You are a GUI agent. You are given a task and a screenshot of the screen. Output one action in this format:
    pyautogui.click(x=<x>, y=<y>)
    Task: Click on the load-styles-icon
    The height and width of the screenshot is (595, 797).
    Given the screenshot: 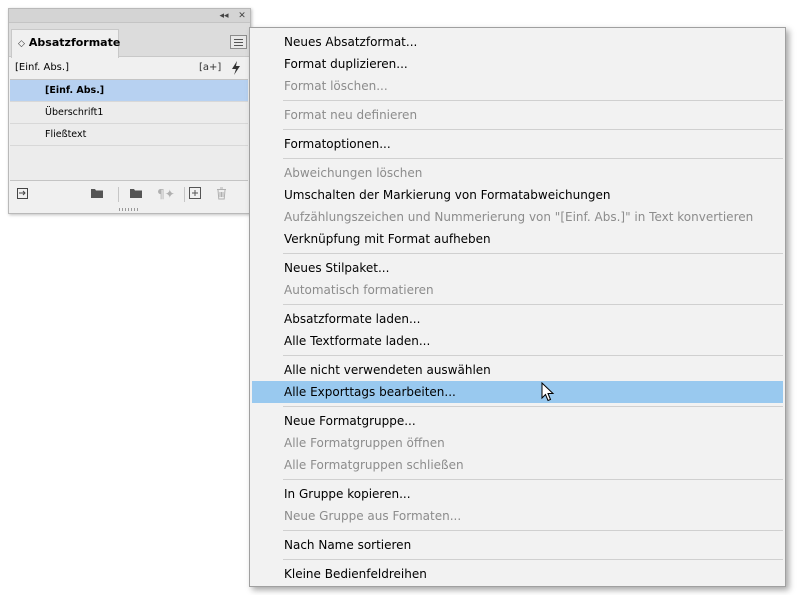 What is the action you would take?
    pyautogui.click(x=23, y=194)
    